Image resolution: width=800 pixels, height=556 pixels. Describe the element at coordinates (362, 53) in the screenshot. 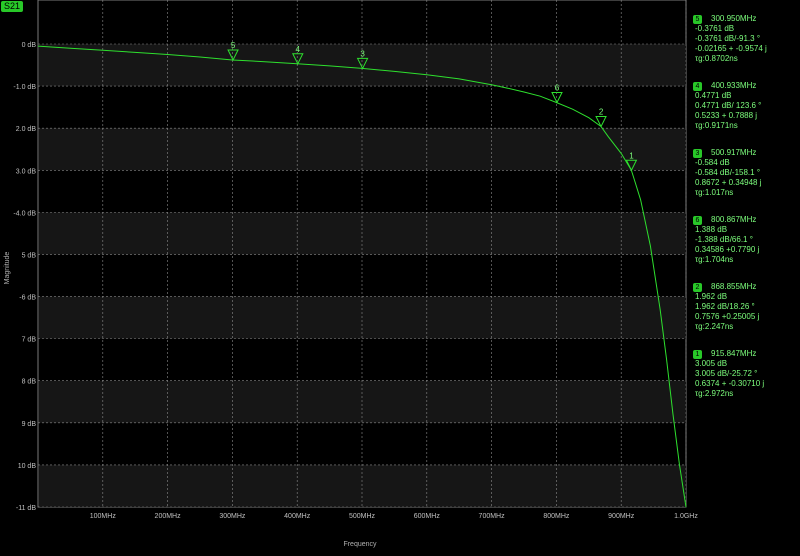

I see `marker-label: 3` at that location.